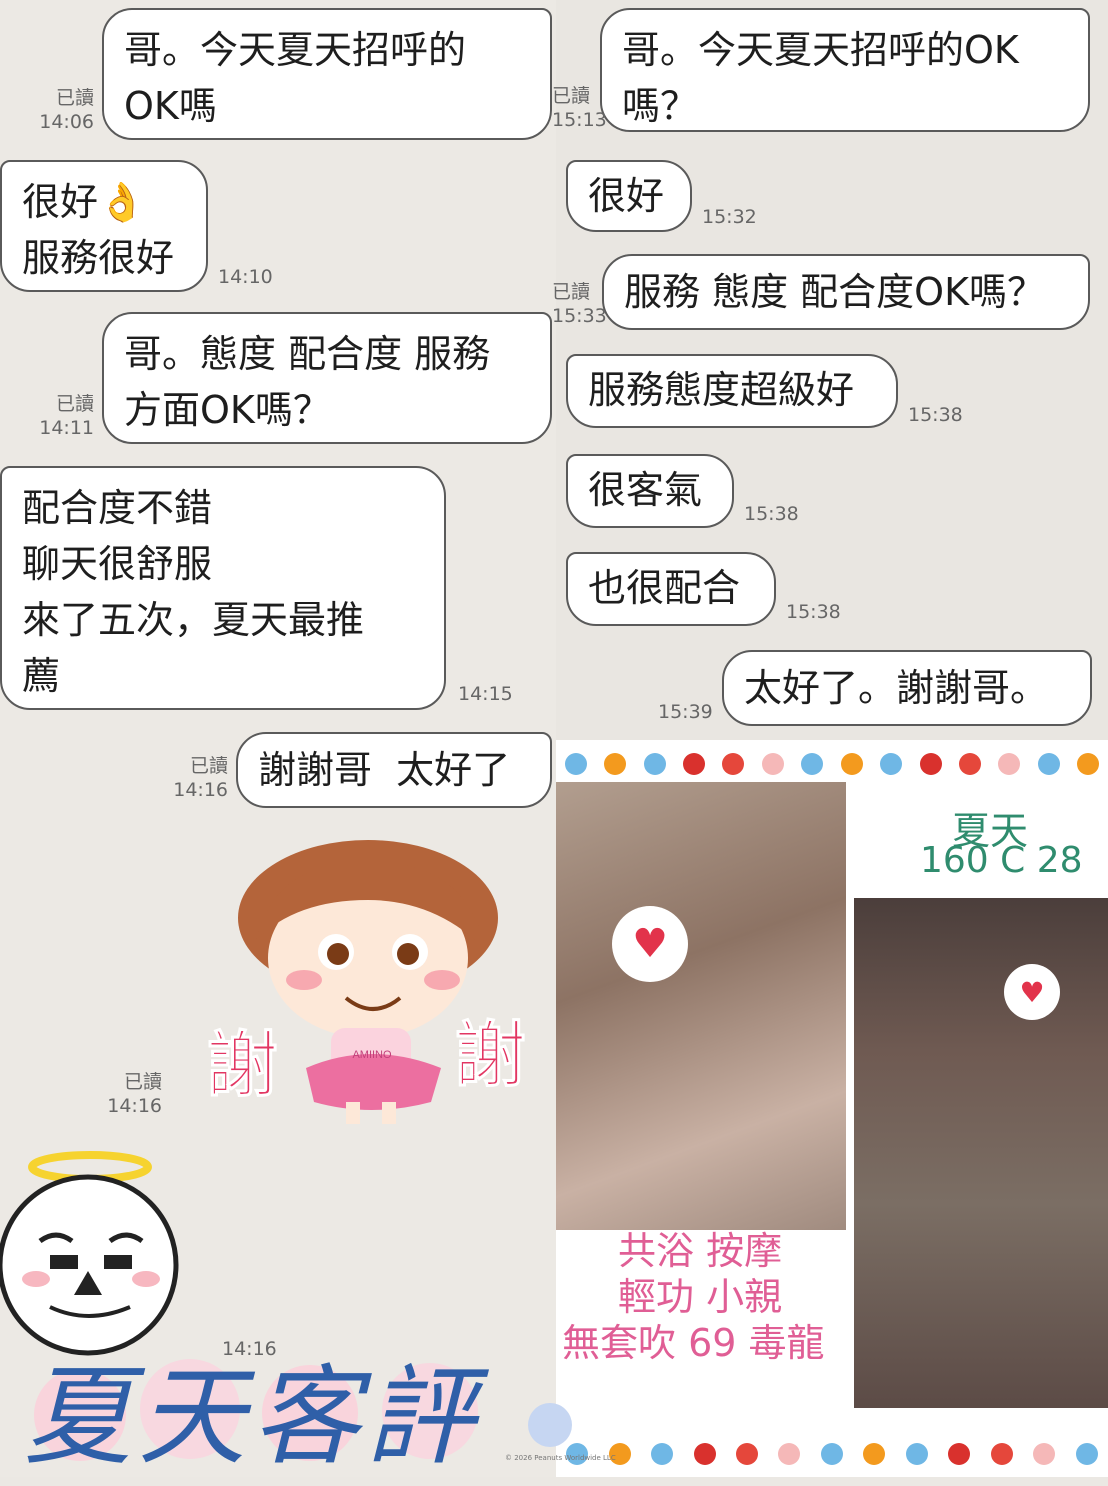  Describe the element at coordinates (700, 1251) in the screenshot. I see `service-line: 共浴 按摩` at that location.